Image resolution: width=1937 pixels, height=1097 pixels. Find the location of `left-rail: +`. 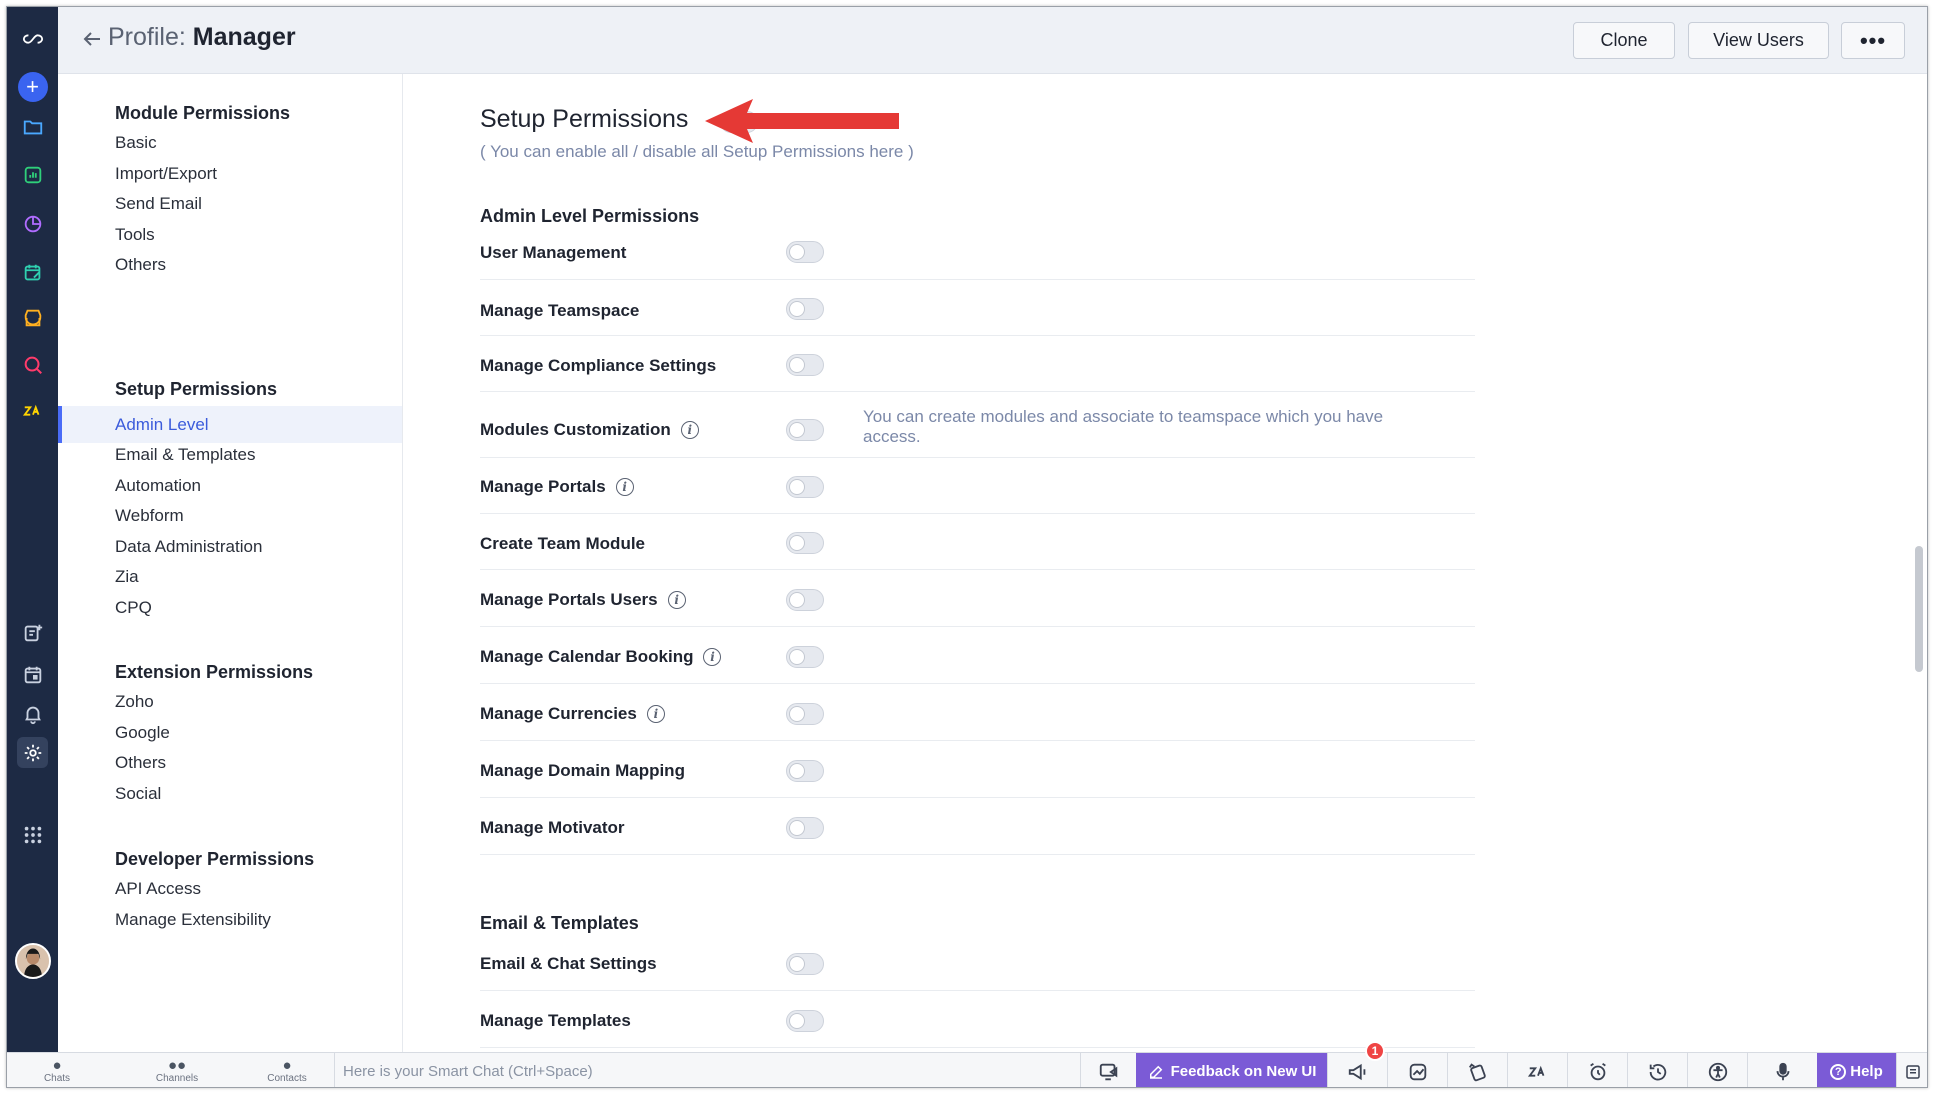

left-rail: + is located at coordinates (32, 529).